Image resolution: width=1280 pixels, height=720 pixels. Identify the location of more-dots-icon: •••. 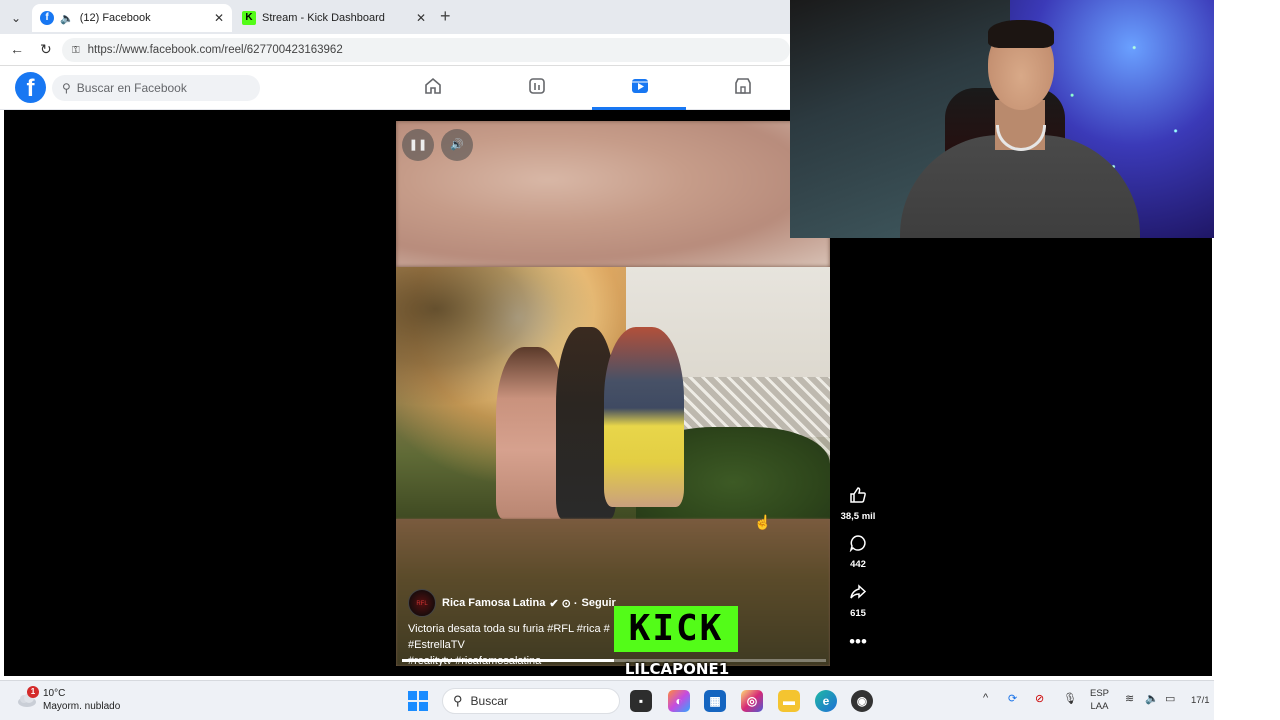
(858, 641).